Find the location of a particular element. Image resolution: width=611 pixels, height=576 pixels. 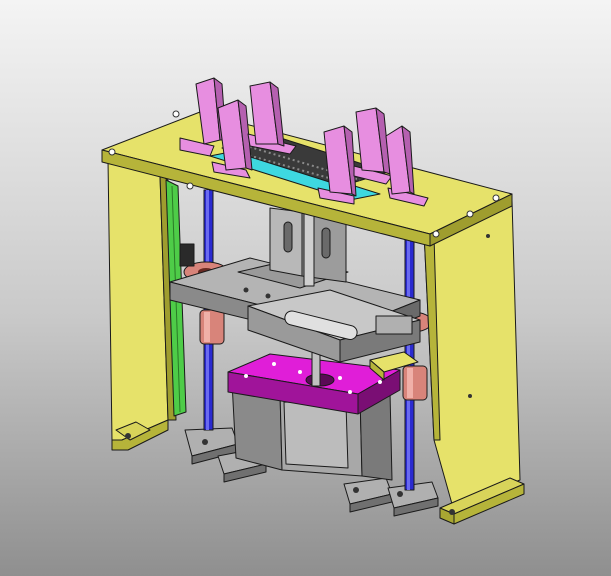

left-side-frame is located at coordinates (139, 302).